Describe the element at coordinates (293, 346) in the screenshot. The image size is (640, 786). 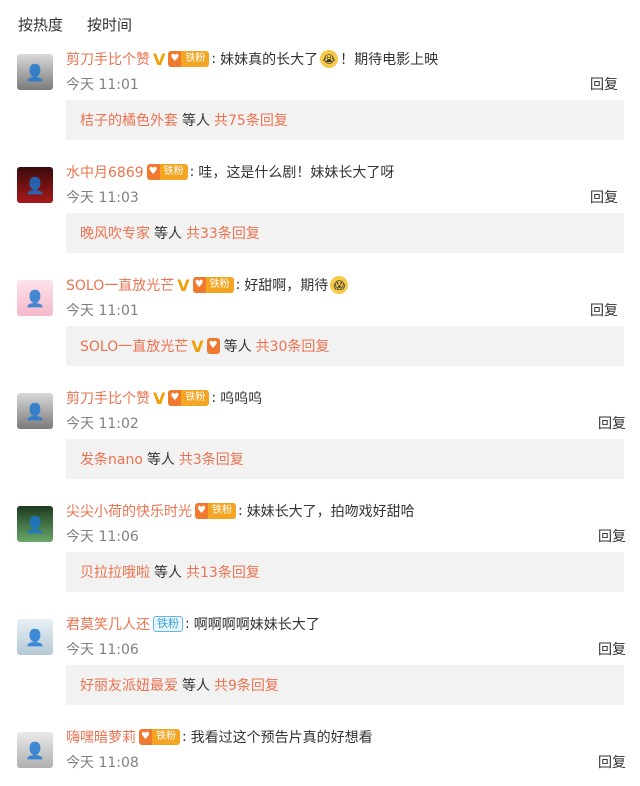
I see `sub-reply-count: 共30条回复` at that location.